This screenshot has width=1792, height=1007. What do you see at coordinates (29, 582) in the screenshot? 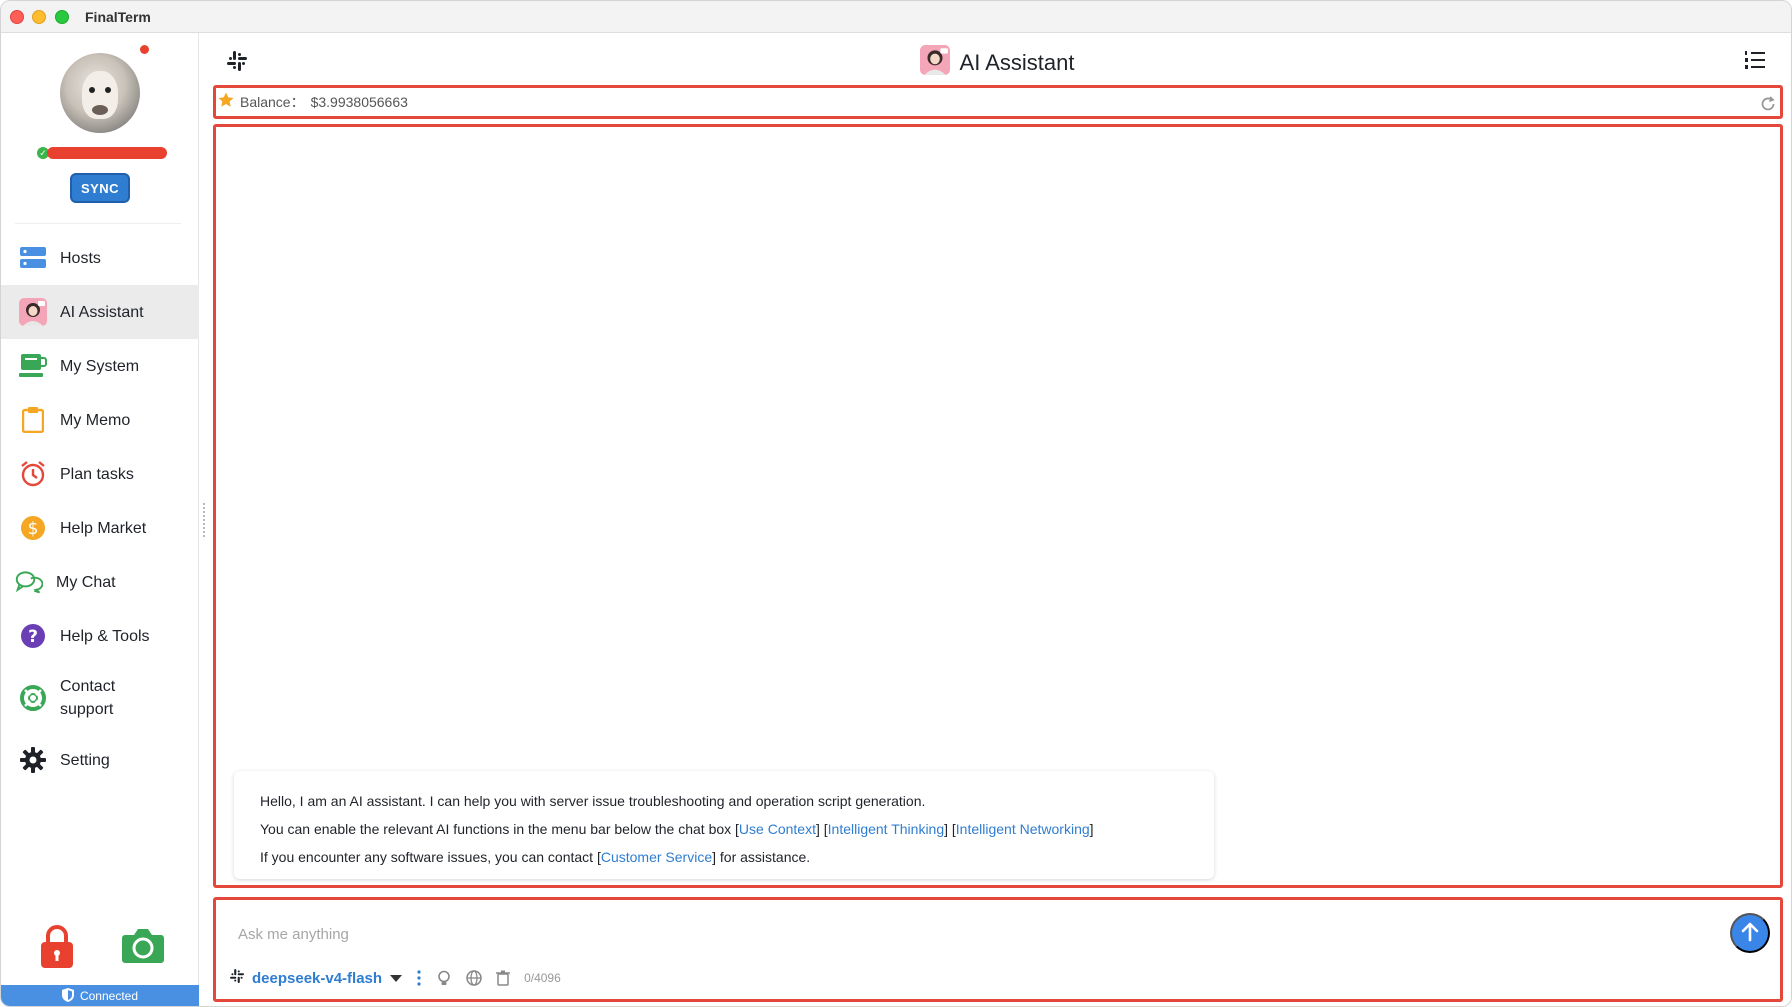
I see `chat-icon` at bounding box center [29, 582].